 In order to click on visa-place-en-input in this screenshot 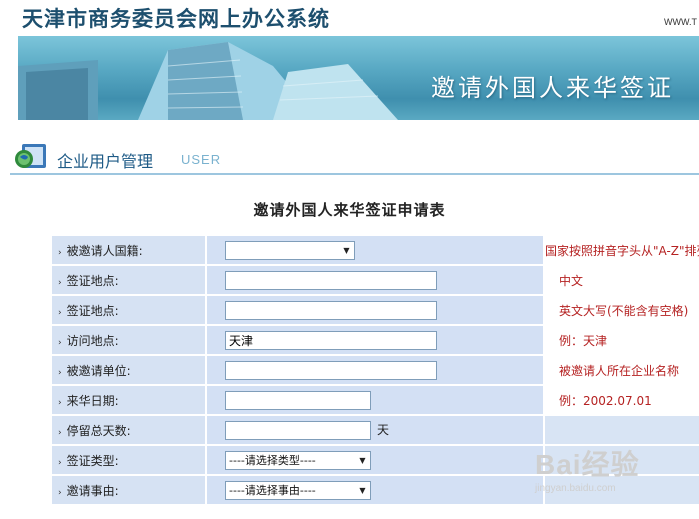, I will do `click(331, 310)`.